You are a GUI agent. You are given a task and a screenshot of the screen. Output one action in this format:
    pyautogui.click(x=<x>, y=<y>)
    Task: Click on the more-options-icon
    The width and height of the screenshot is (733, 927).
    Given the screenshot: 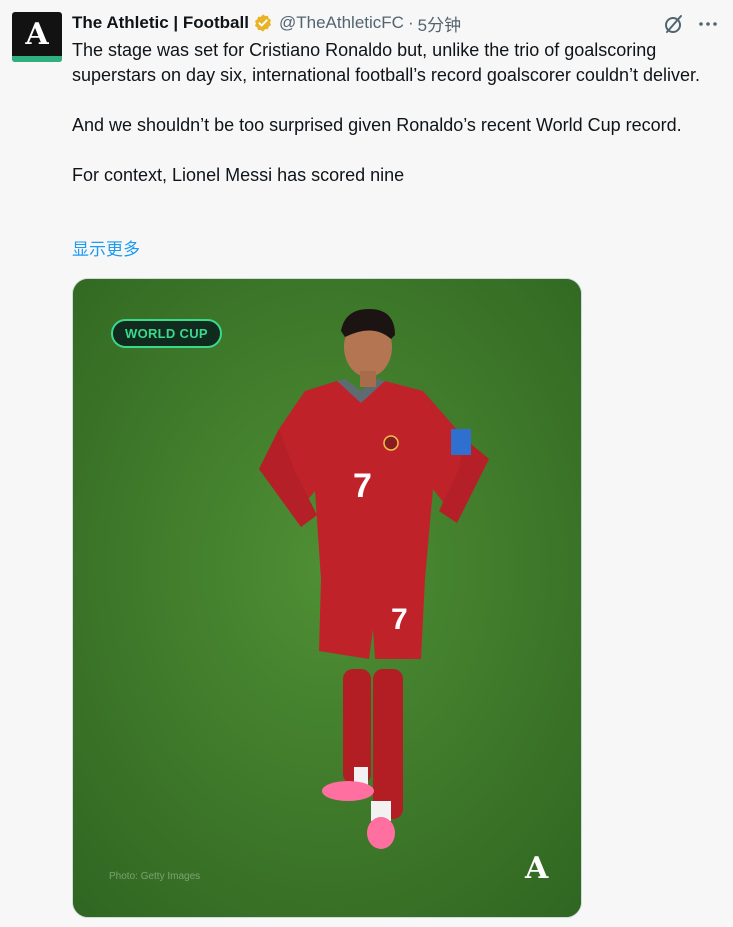 What is the action you would take?
    pyautogui.click(x=708, y=24)
    